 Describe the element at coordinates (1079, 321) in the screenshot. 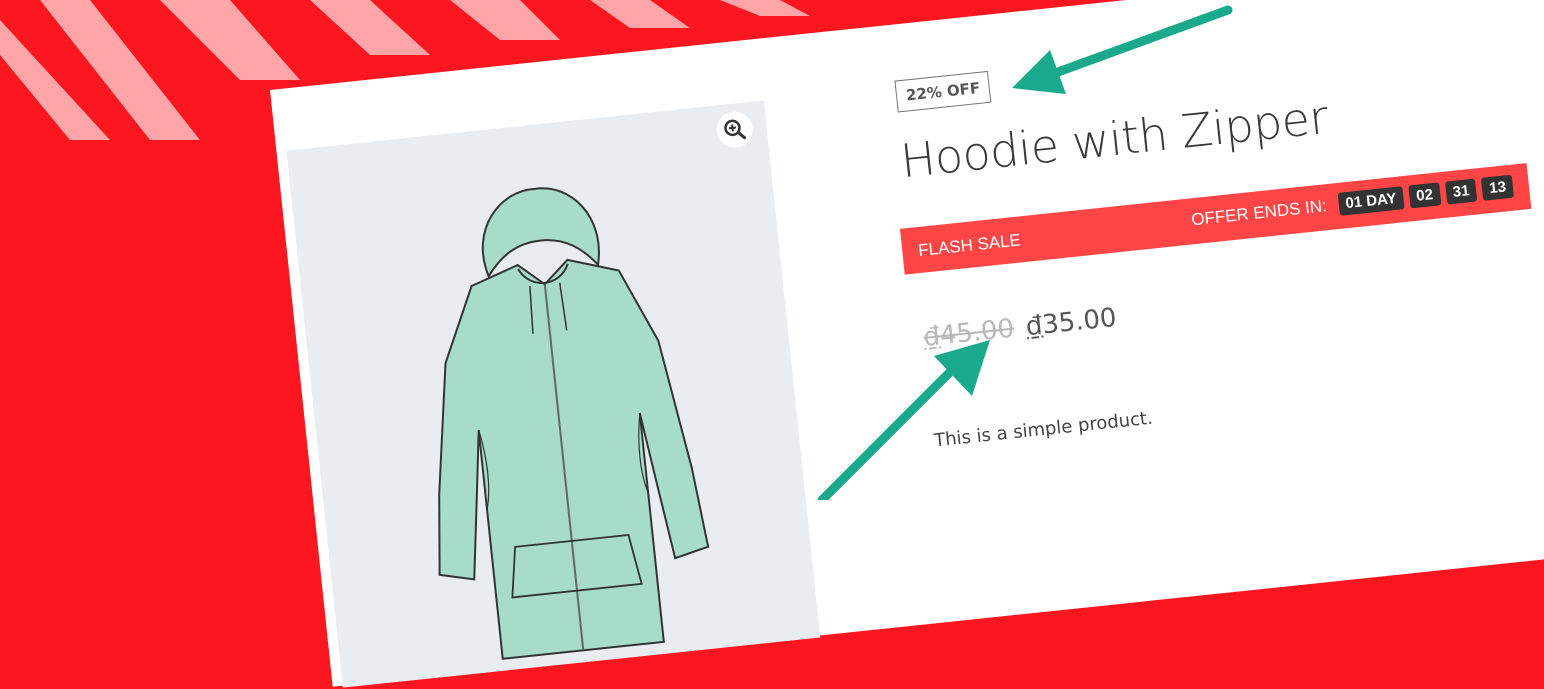

I see `sale-price-amount: 35.00` at that location.